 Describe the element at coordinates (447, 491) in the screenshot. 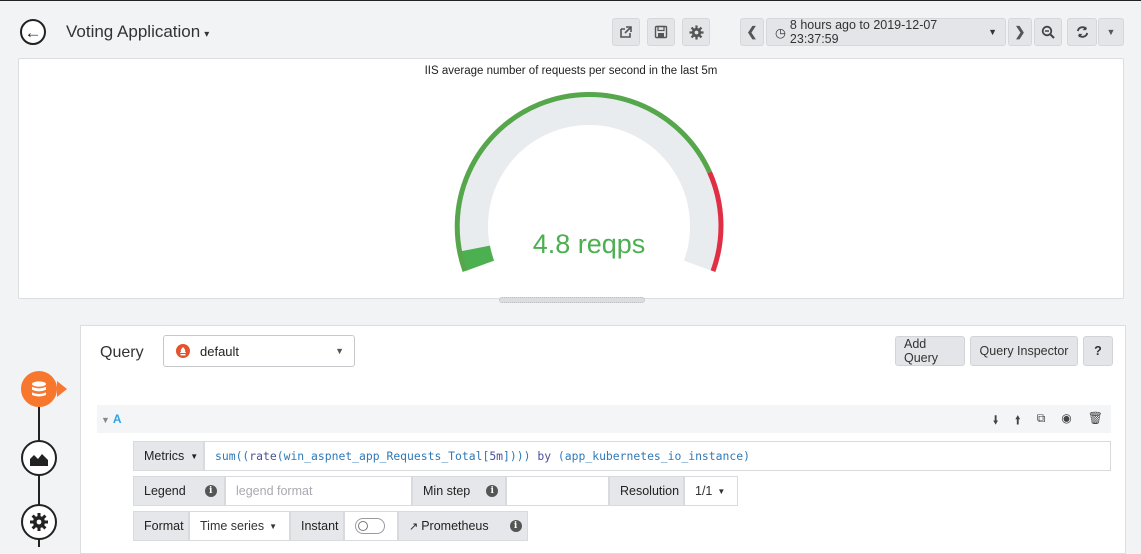

I see `min-step-label-text: Min step` at that location.